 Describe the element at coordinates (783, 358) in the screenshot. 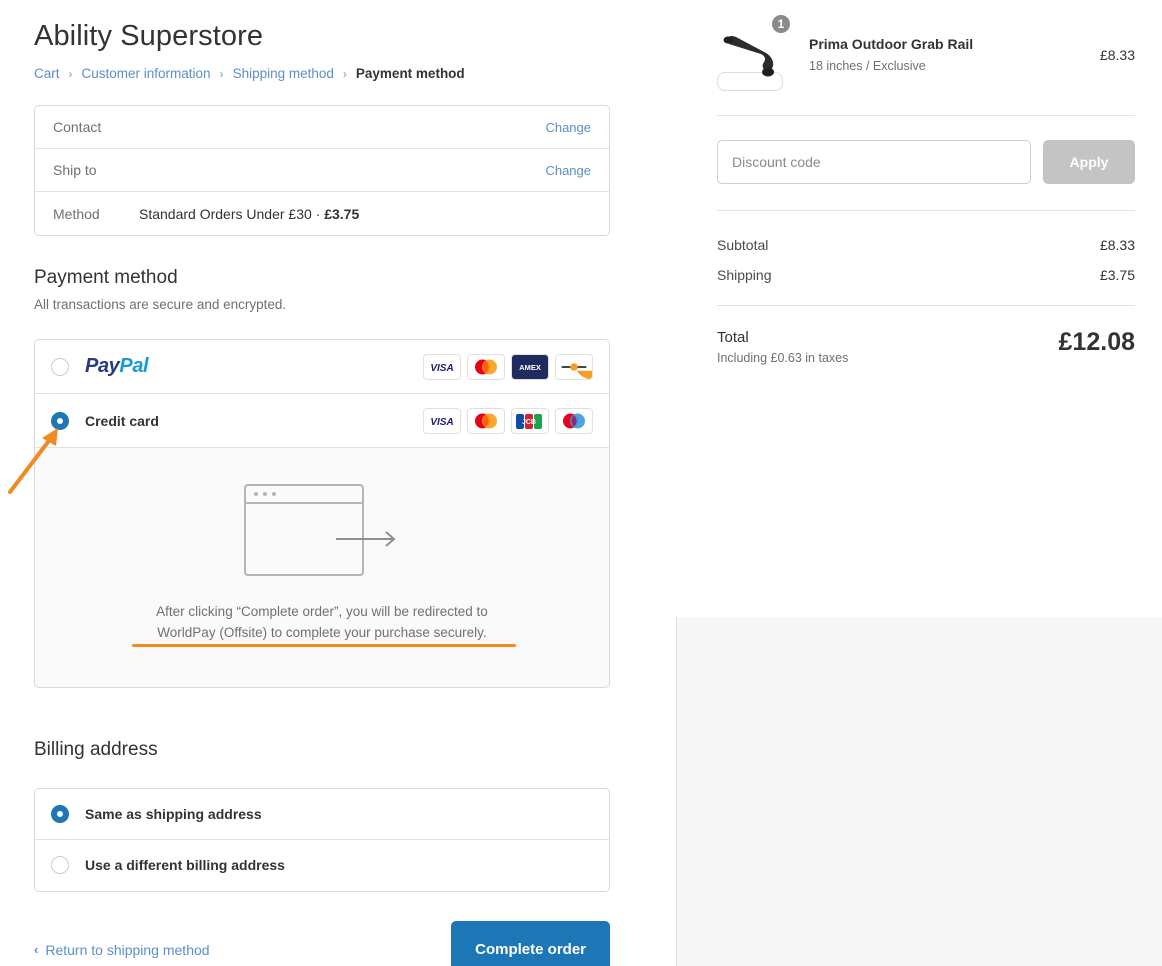

I see `grand-total-tax-note: Including £0.63 in taxes` at that location.